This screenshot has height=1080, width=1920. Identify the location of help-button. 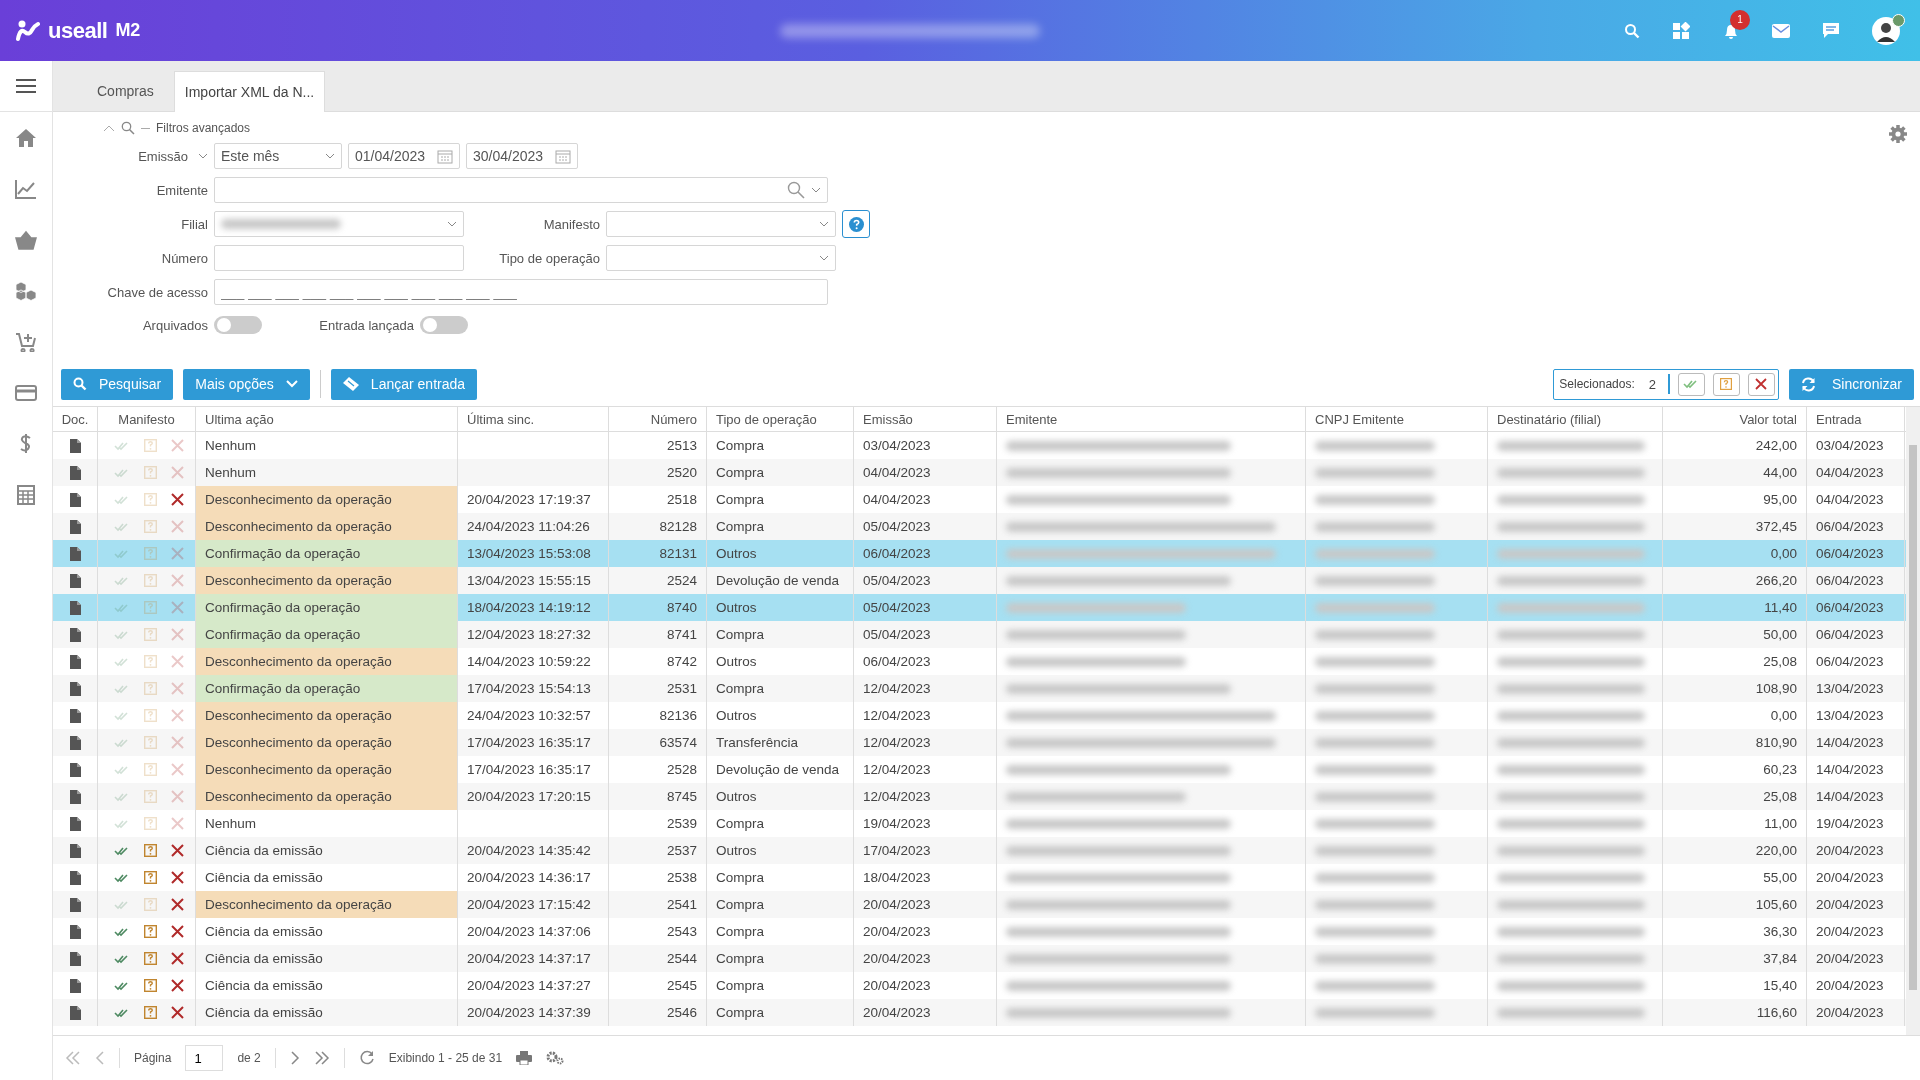
(856, 224).